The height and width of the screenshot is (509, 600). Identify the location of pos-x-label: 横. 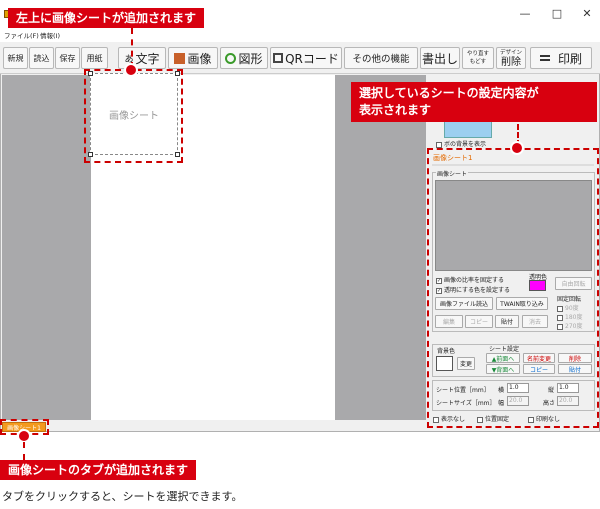
(501, 390).